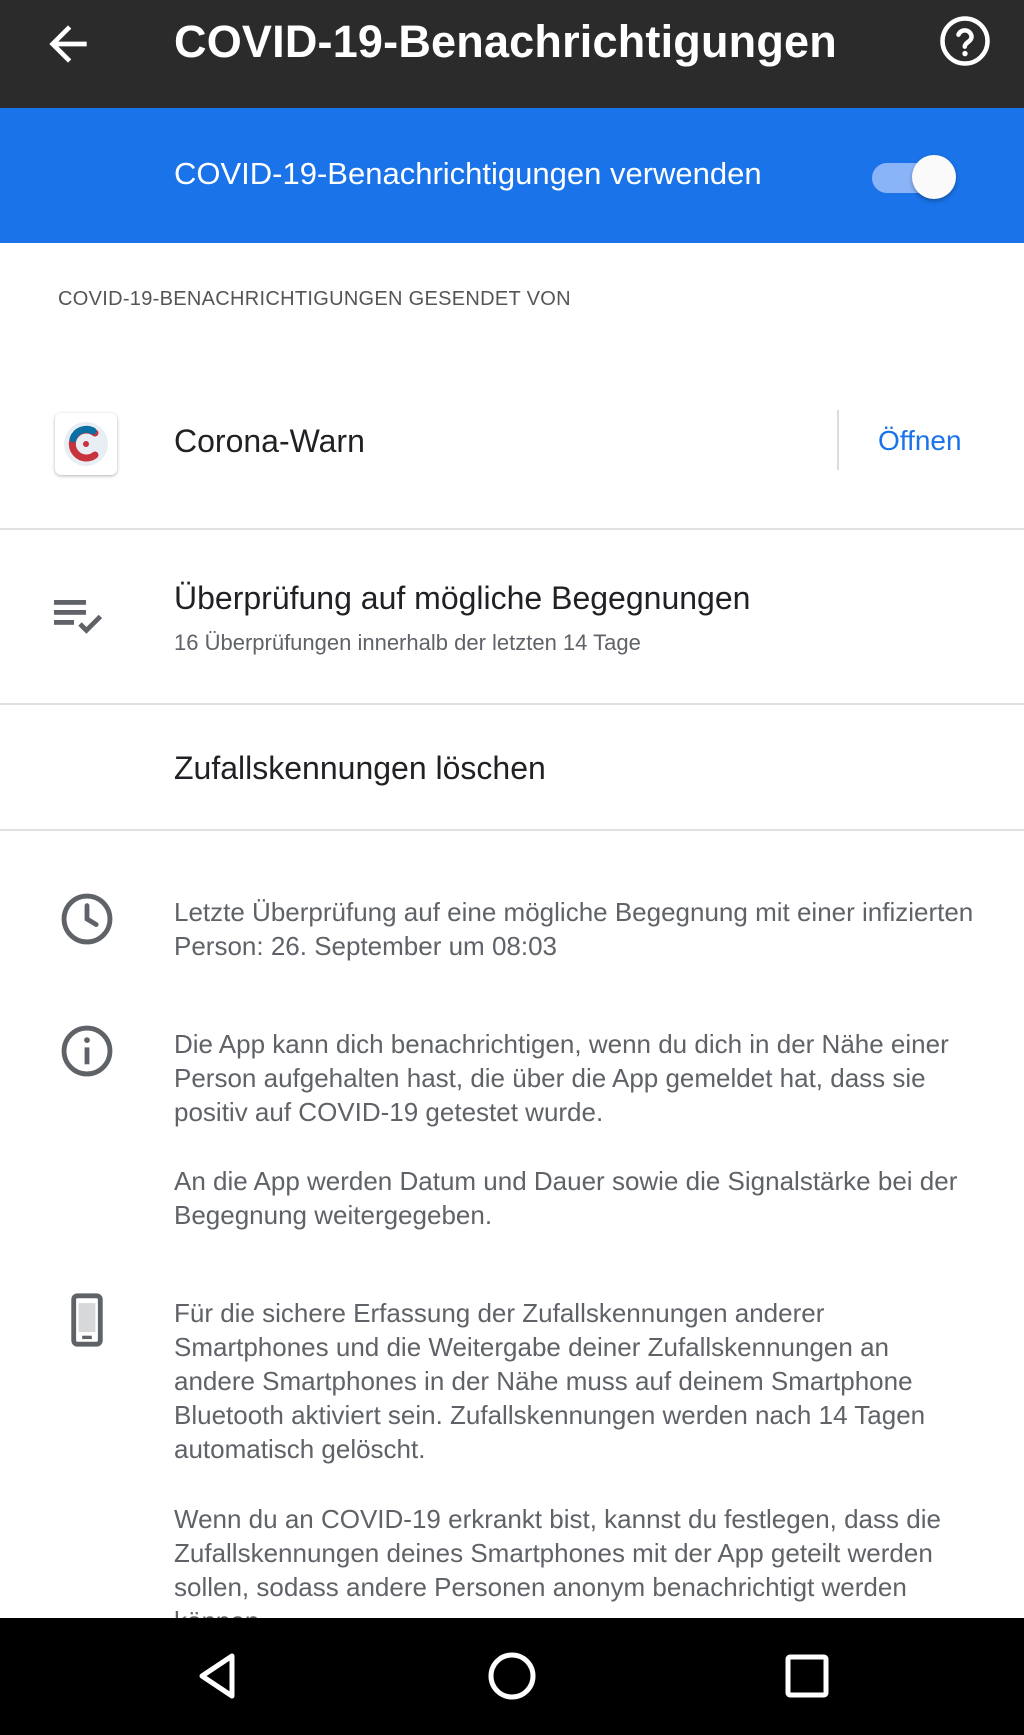 The width and height of the screenshot is (1024, 1735). I want to click on vertical-divider, so click(838, 440).